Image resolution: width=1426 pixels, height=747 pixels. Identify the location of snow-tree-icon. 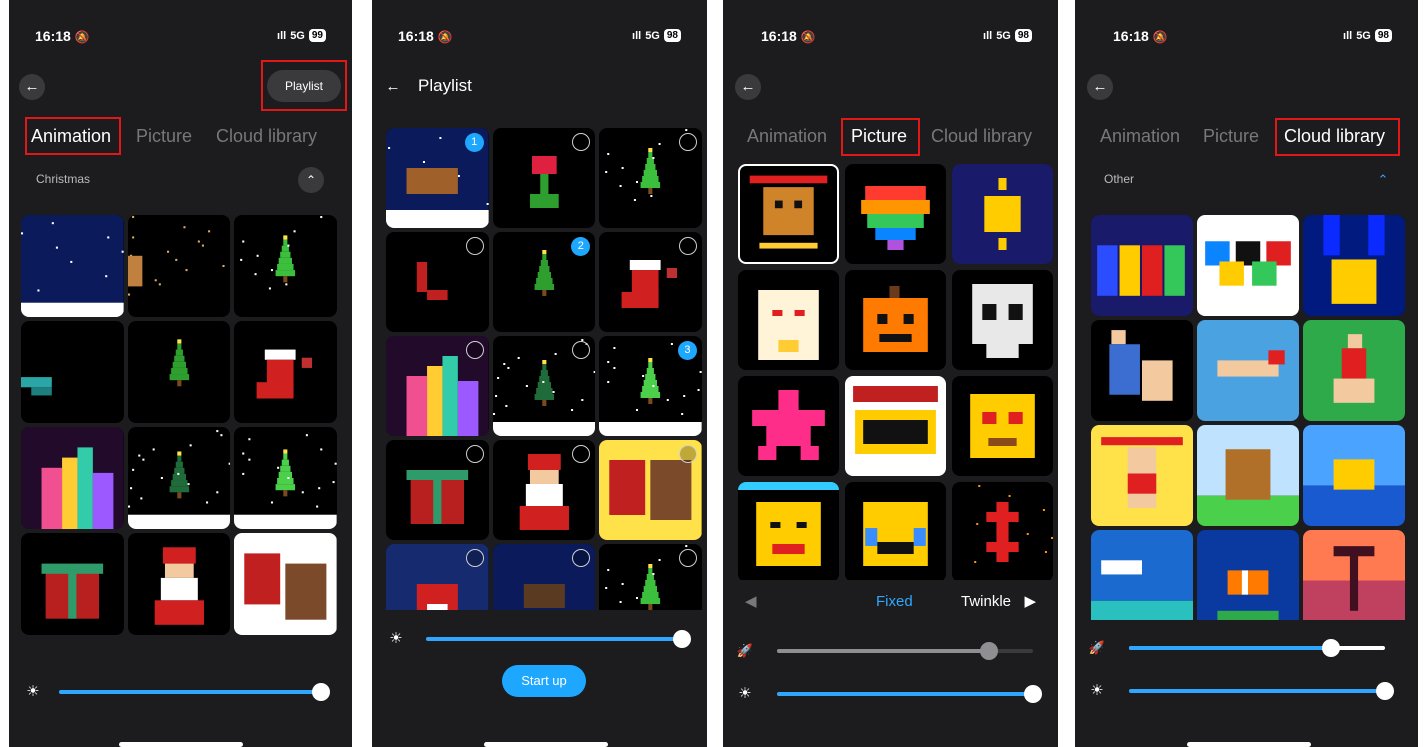
(179, 479).